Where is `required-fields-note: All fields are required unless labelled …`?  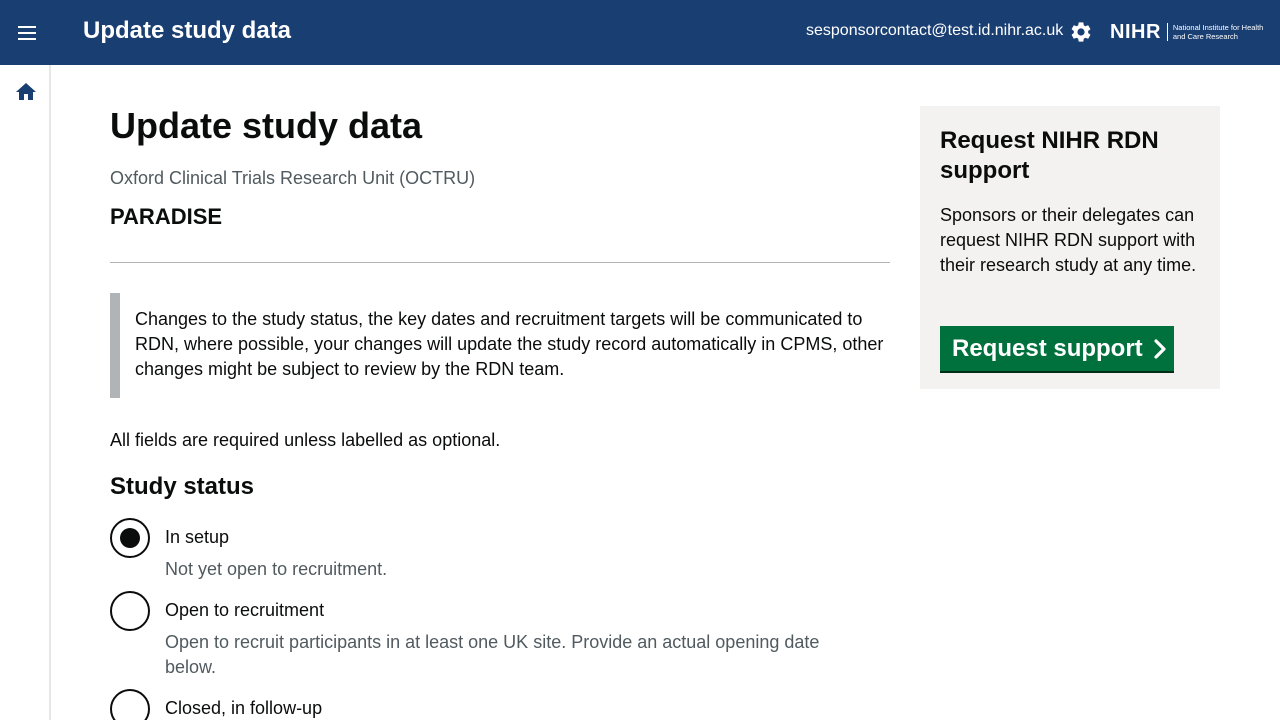 required-fields-note: All fields are required unless labelled … is located at coordinates (305, 440).